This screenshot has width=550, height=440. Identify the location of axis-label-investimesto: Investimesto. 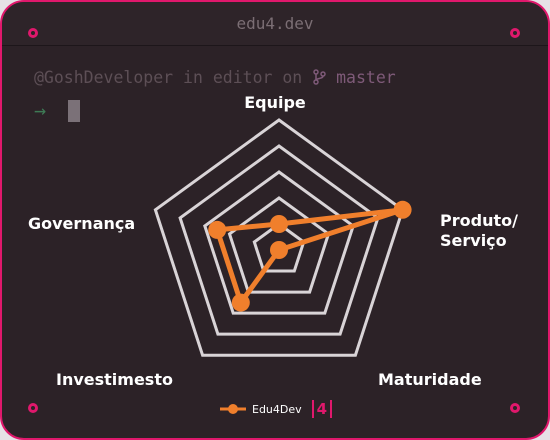
(114, 379).